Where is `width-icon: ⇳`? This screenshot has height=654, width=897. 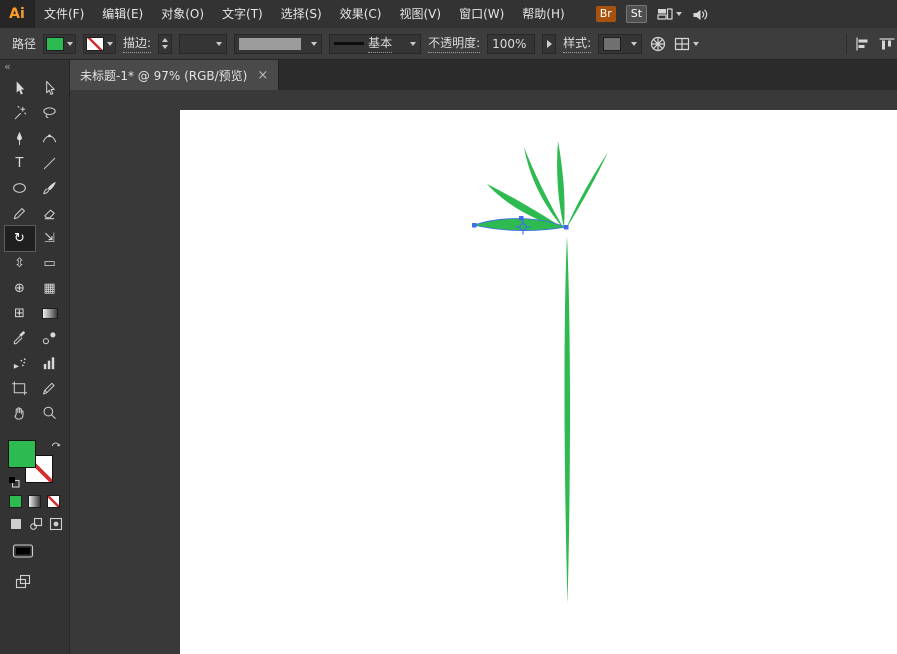
width-icon: ⇳ is located at coordinates (19, 263).